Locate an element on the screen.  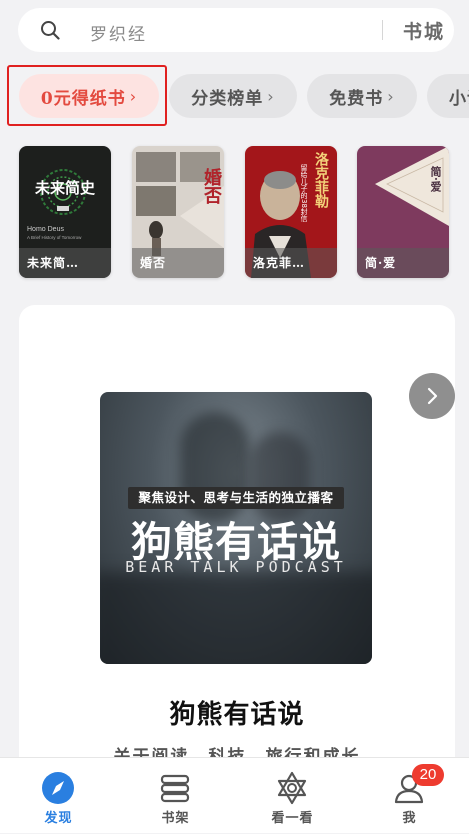
chevron-right-icon is located at coordinates (432, 396).